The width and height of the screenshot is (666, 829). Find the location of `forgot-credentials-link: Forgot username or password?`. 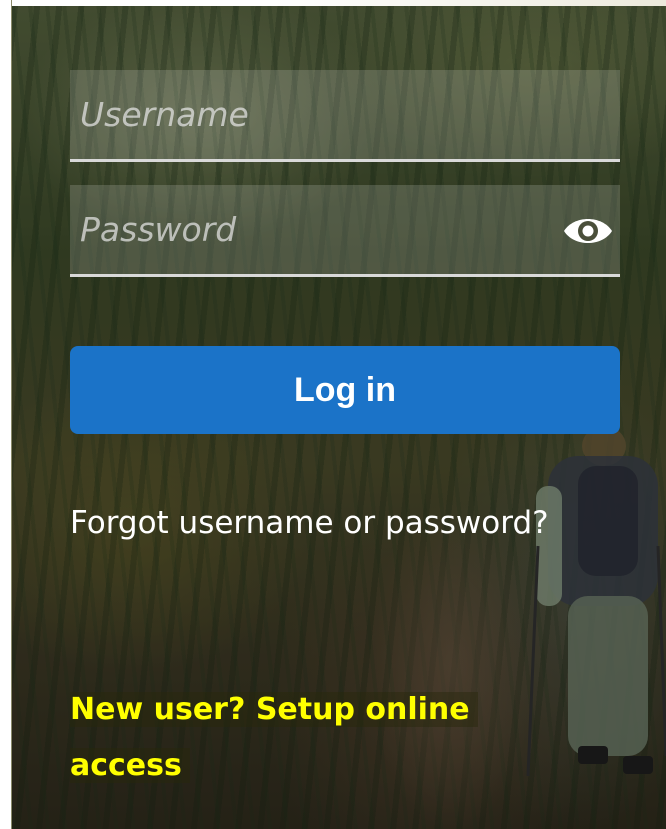

forgot-credentials-link: Forgot username or password? is located at coordinates (309, 523).